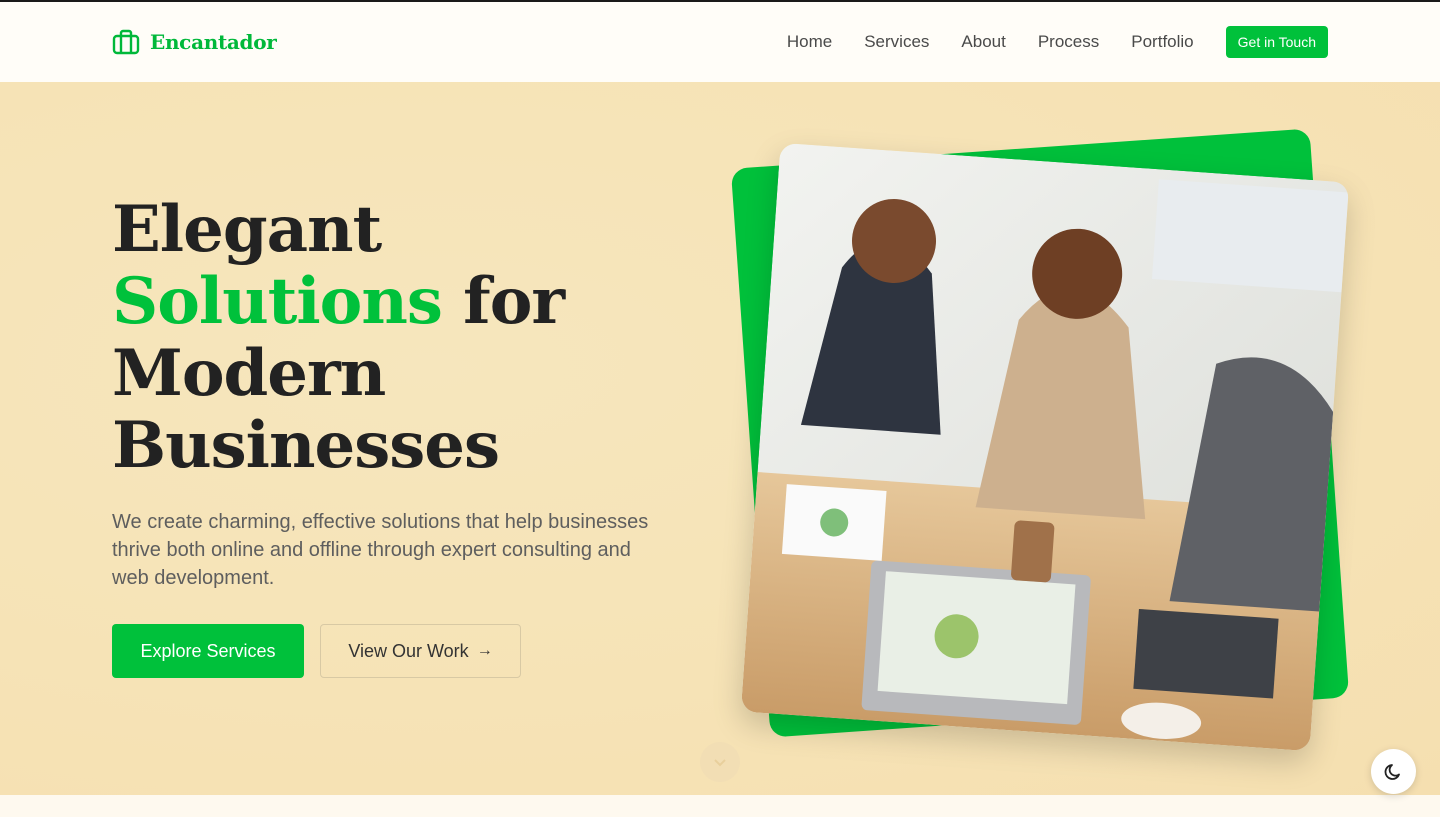  I want to click on nav-portfolio: Portfolio, so click(1162, 42).